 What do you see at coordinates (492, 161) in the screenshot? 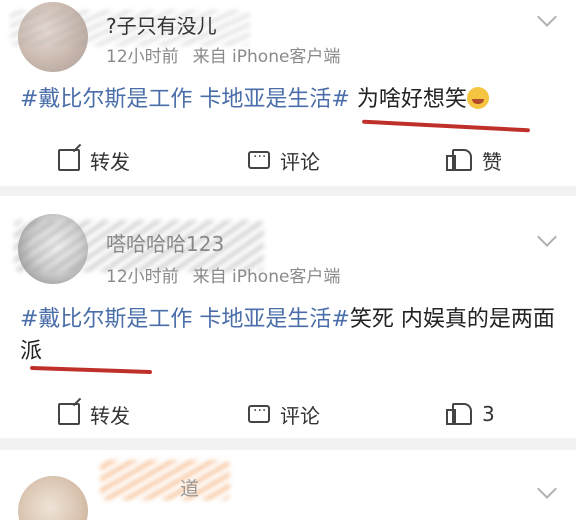
I see `like-label: 赞` at bounding box center [492, 161].